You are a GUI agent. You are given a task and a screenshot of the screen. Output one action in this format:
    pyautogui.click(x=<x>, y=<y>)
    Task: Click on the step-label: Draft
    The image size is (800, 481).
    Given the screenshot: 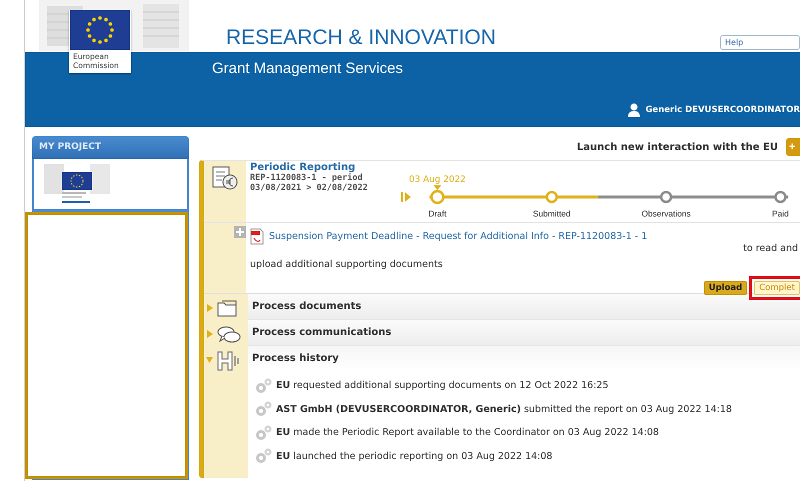 What is the action you would take?
    pyautogui.click(x=437, y=213)
    